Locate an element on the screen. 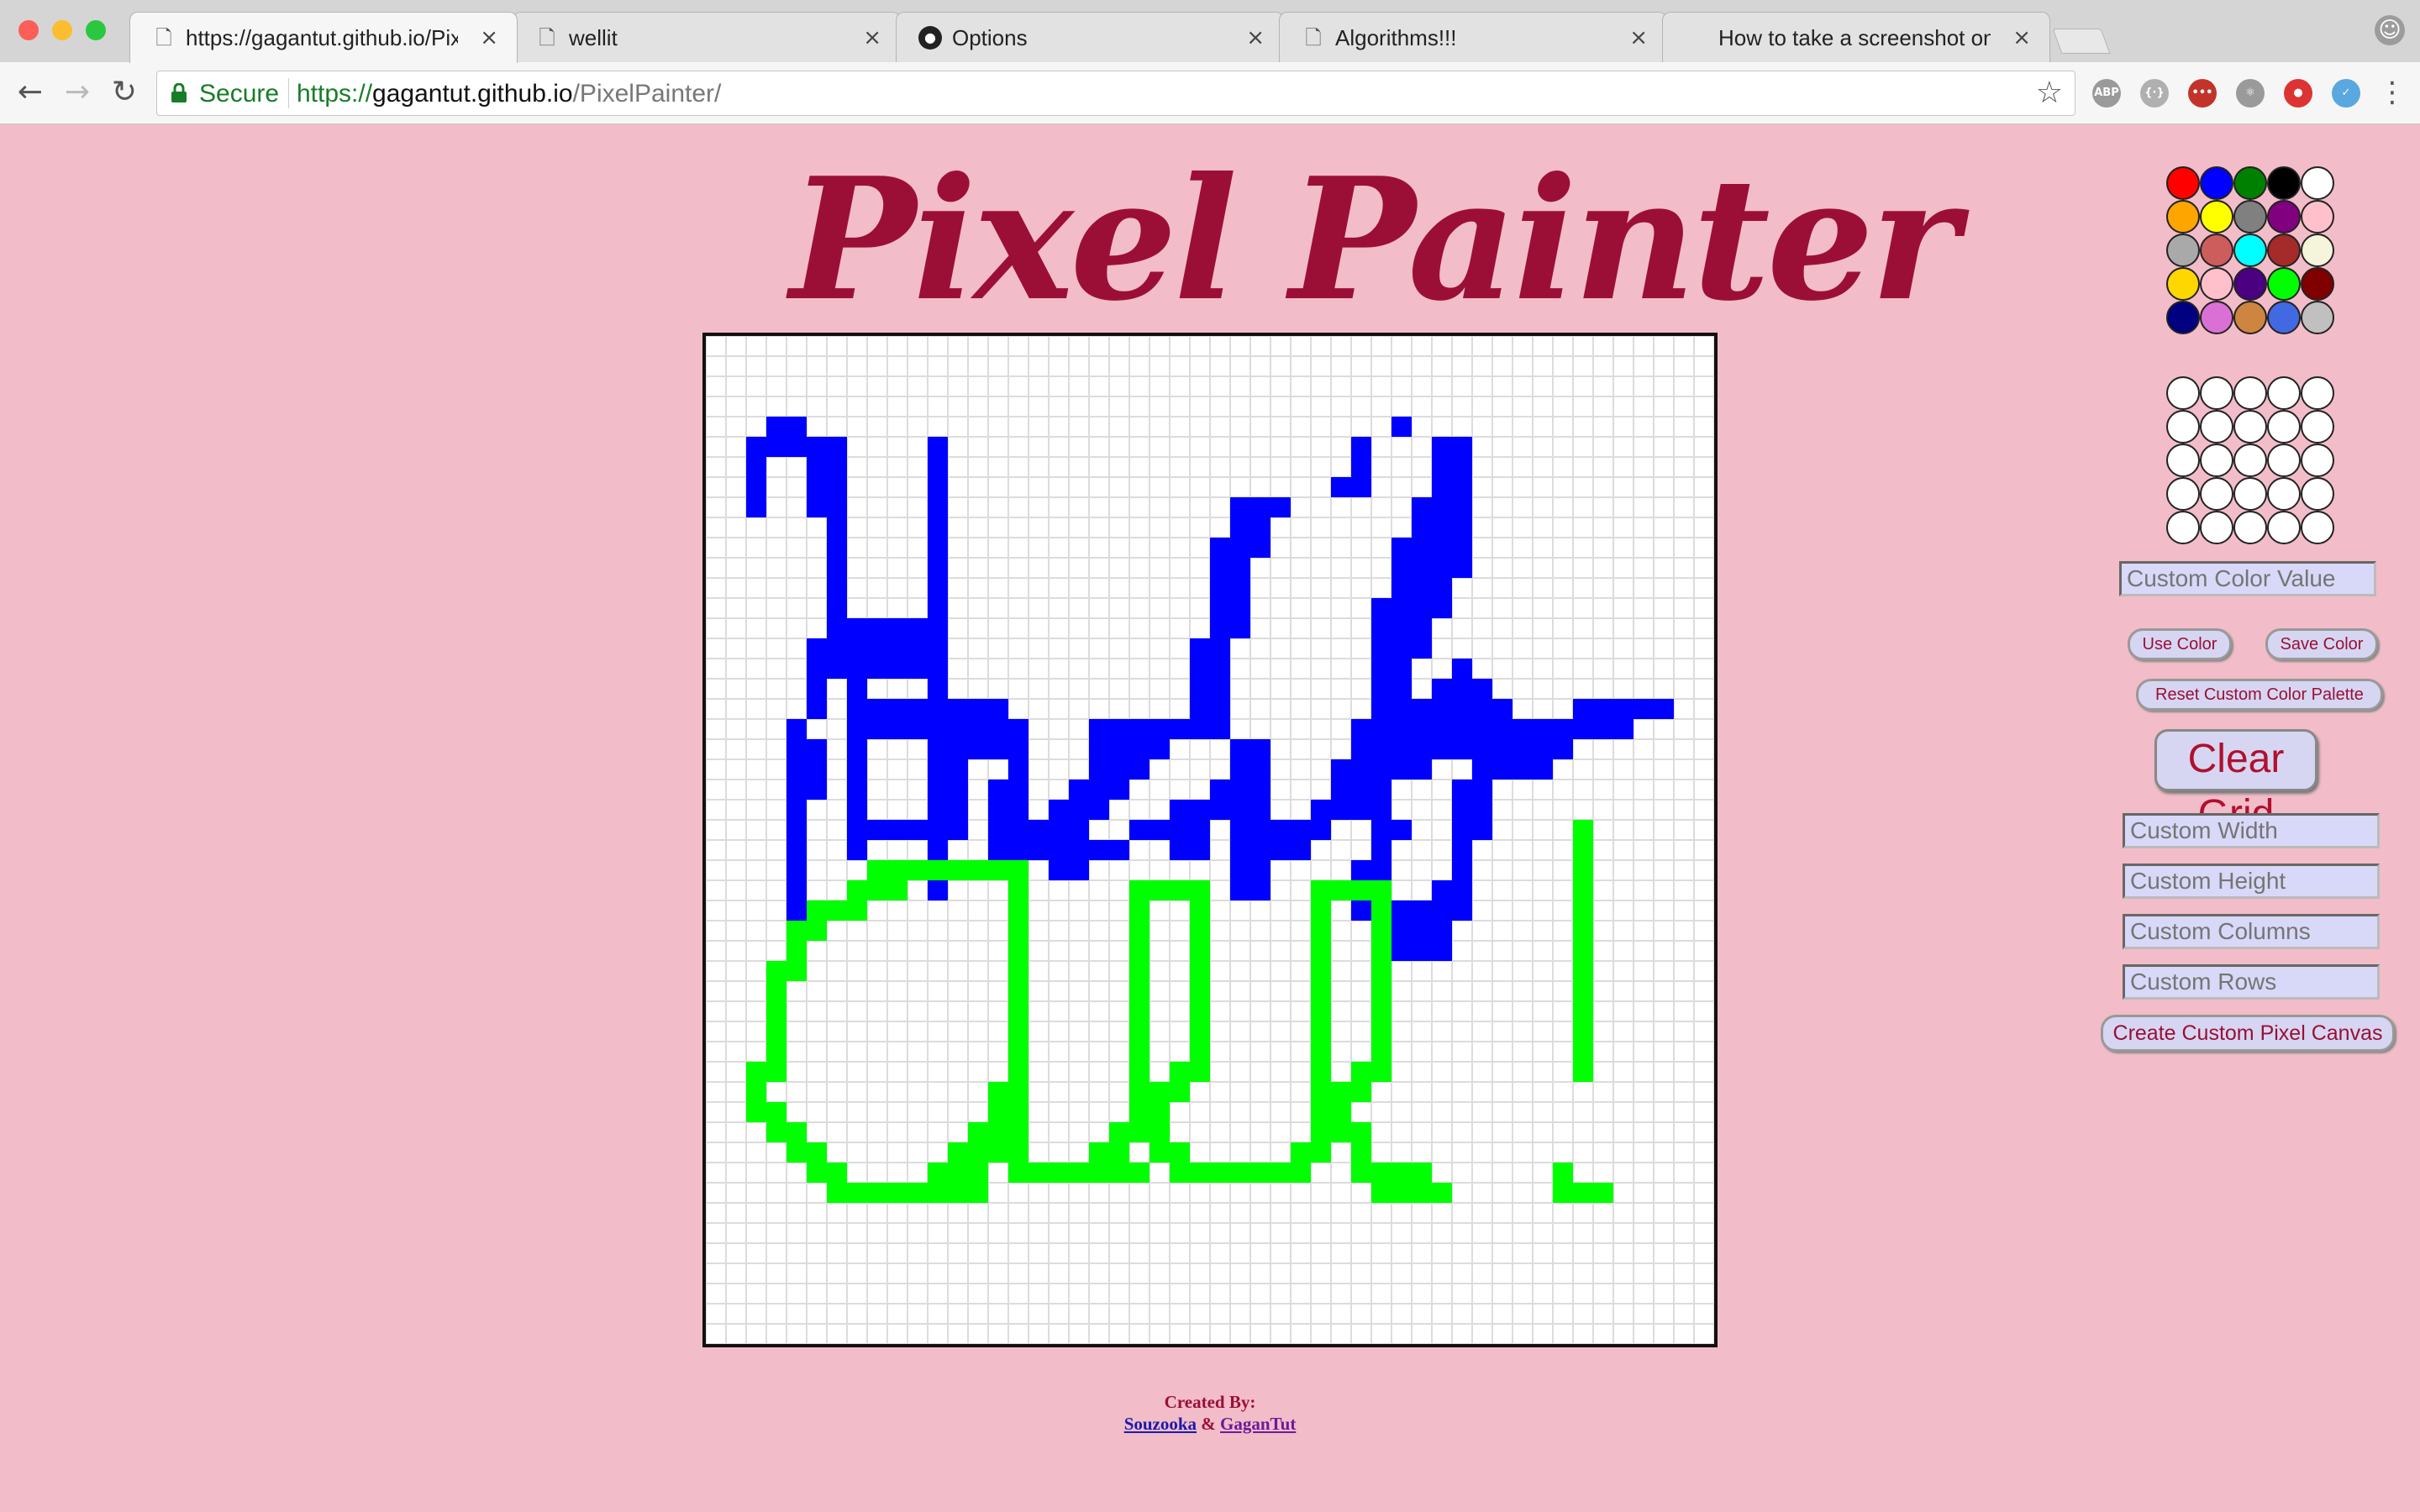 This screenshot has height=1512, width=2420. custom-color-swatch is located at coordinates (2250, 494).